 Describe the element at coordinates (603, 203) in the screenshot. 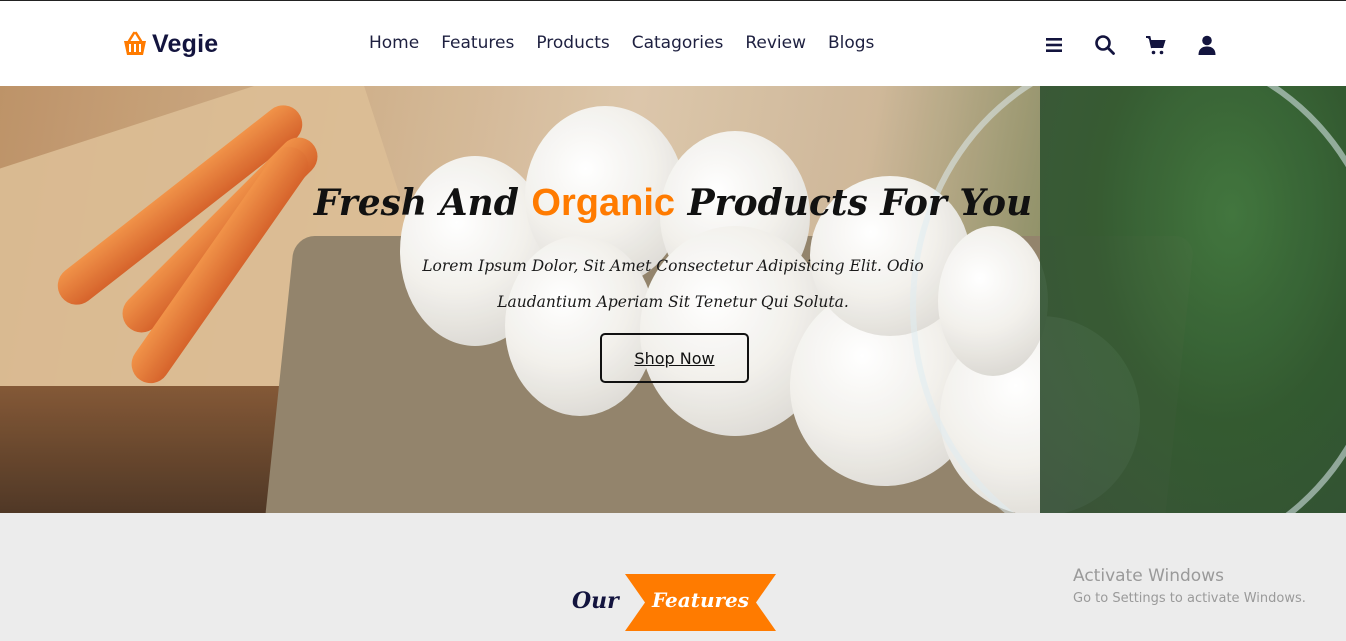

I see `hero-title-accent: Organic` at that location.